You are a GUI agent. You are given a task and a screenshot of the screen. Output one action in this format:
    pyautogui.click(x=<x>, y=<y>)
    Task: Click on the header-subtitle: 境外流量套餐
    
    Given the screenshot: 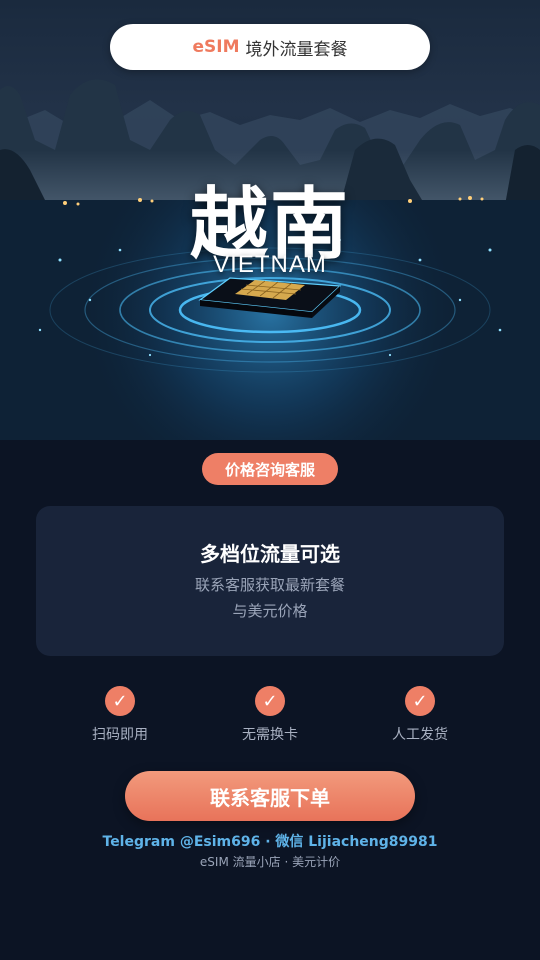 What is the action you would take?
    pyautogui.click(x=296, y=49)
    